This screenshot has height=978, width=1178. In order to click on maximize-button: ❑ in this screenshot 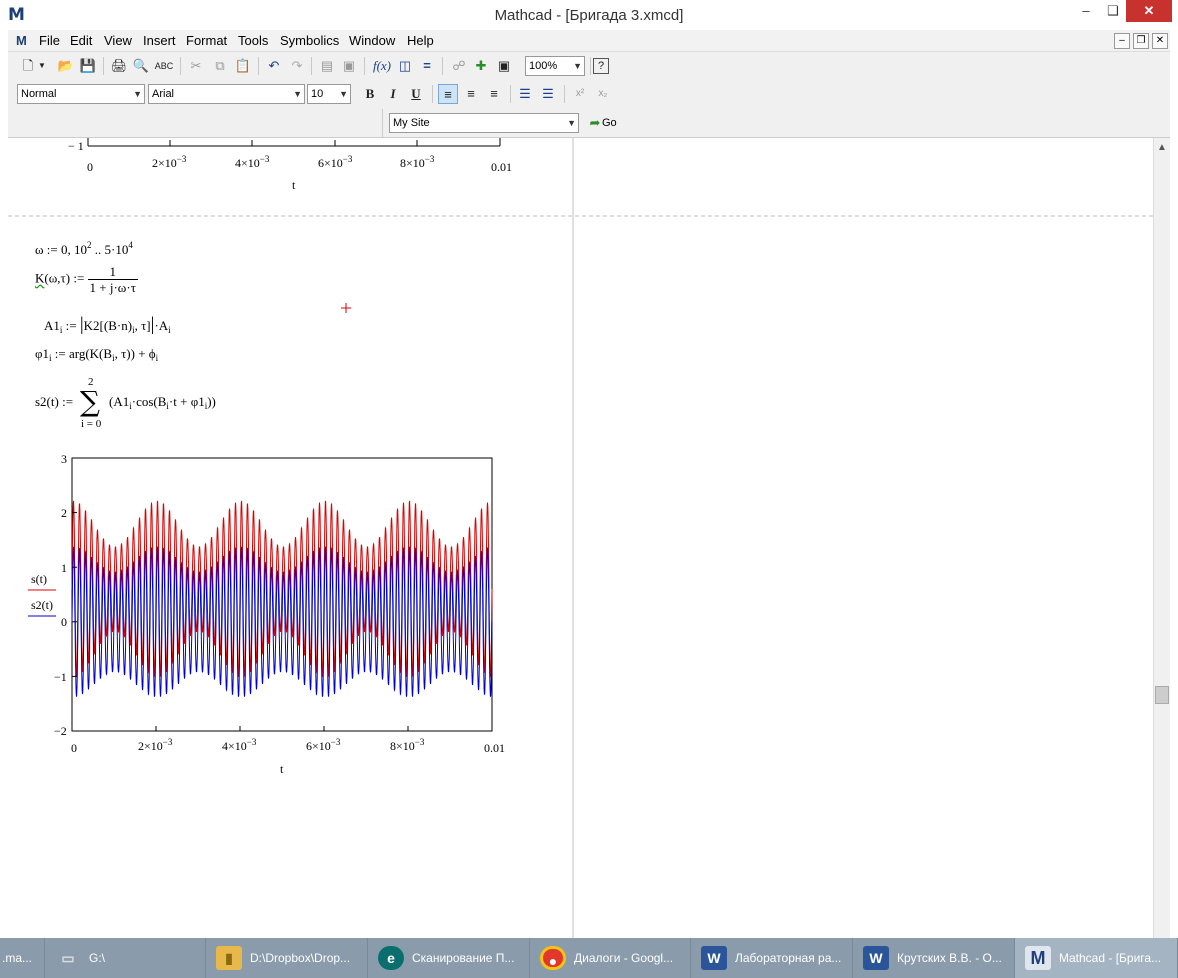, I will do `click(1113, 11)`.